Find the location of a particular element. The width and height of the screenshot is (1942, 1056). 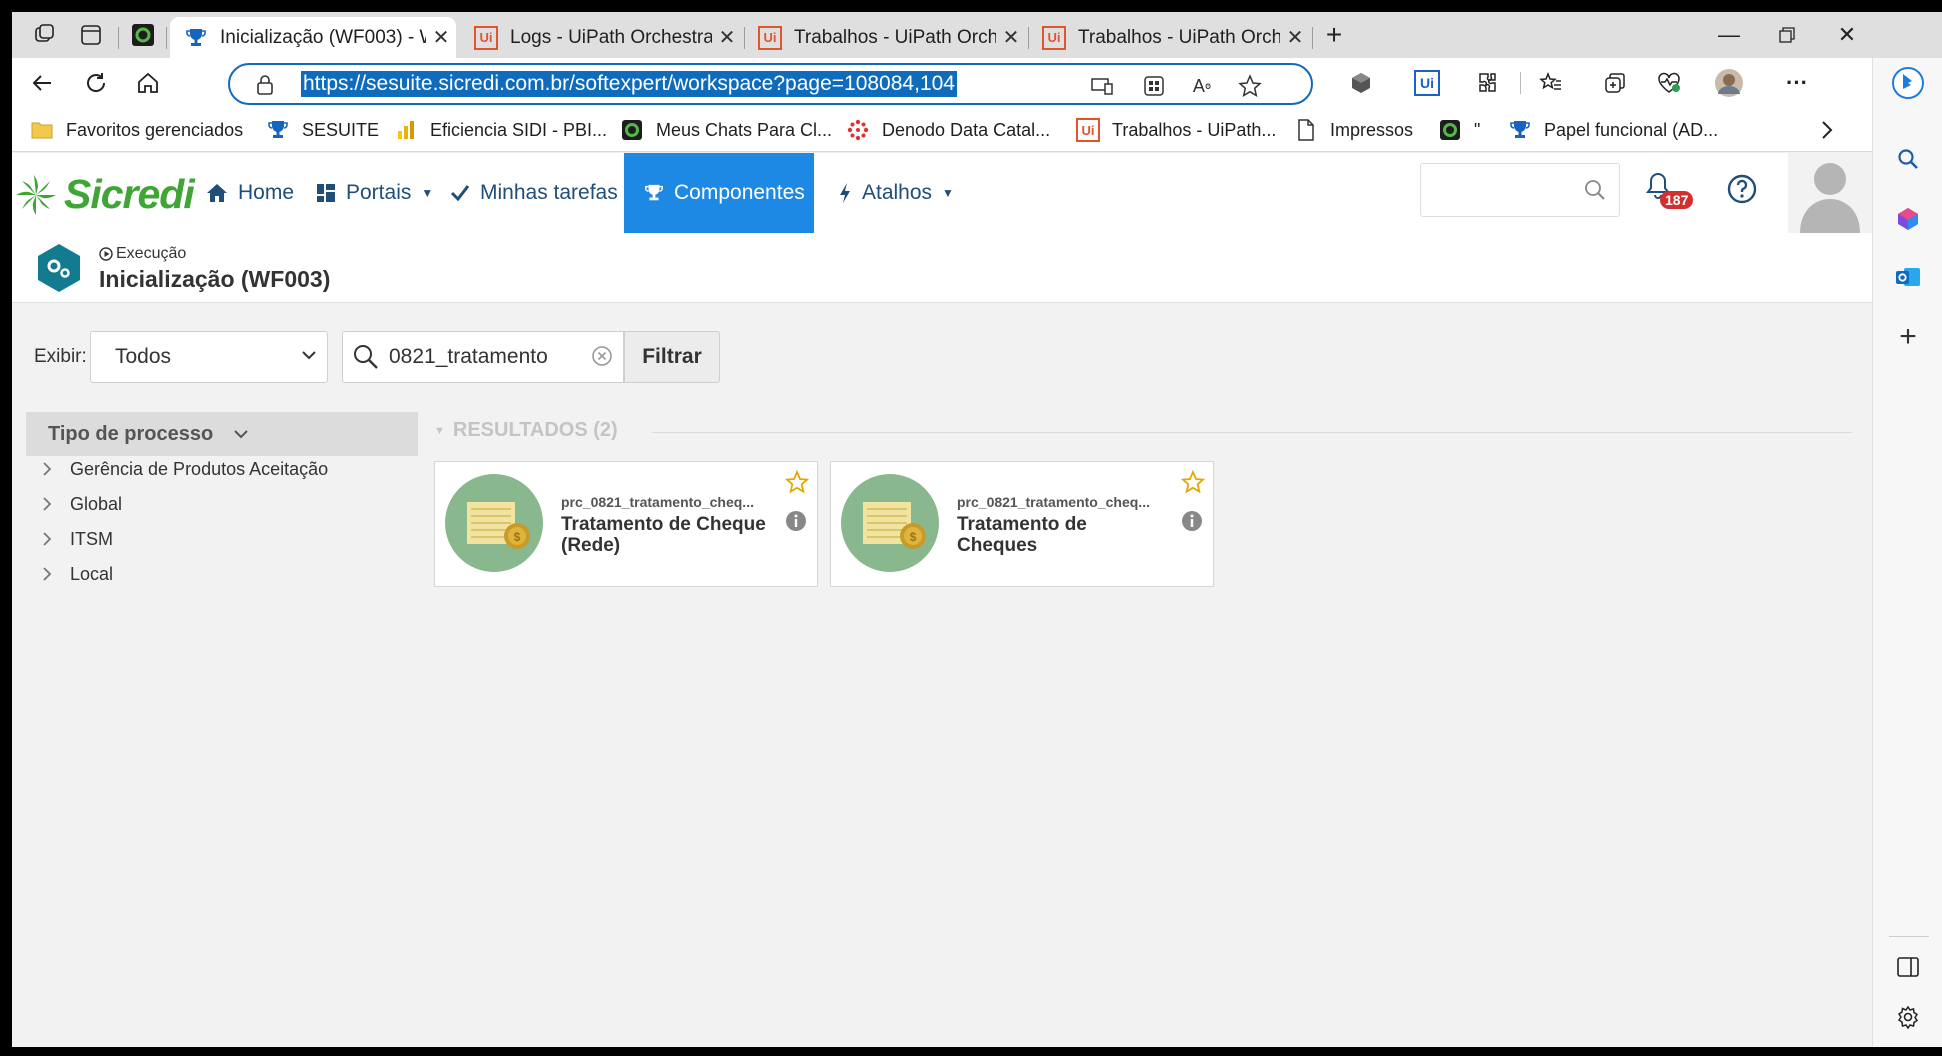

nav-atalhos: Atalhos ▼ is located at coordinates (896, 193).